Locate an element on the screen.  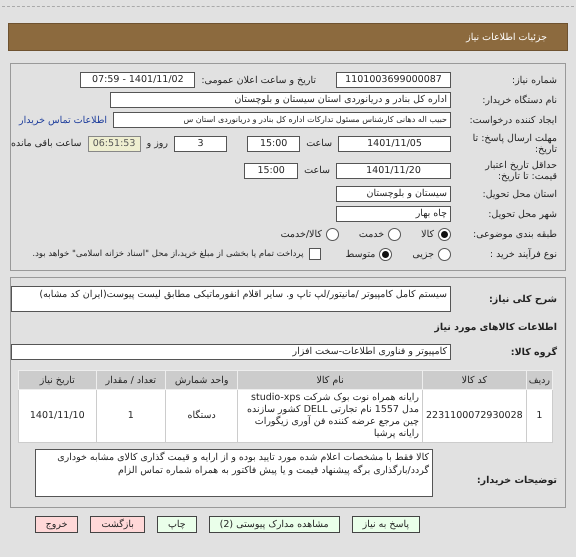
input-field: کامپیوتر و فناوری اطلاعات-سخت افزار is located at coordinates (231, 352).